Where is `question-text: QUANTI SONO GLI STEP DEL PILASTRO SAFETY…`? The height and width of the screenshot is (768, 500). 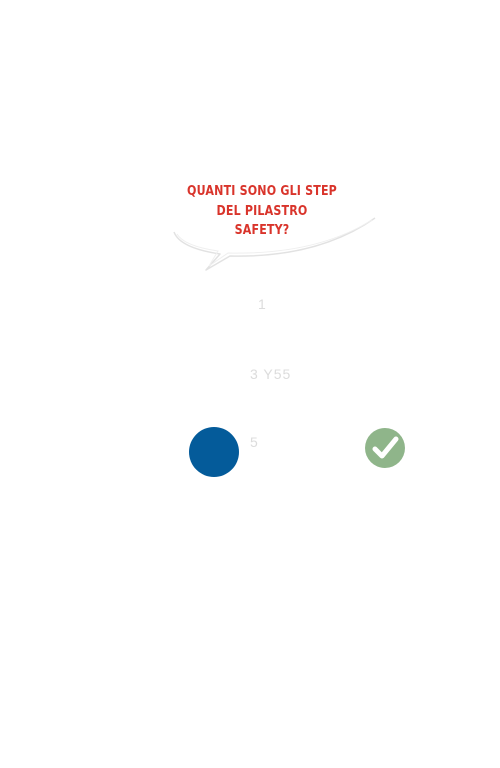
question-text: QUANTI SONO GLI STEP DEL PILASTRO SAFETY… is located at coordinates (262, 211).